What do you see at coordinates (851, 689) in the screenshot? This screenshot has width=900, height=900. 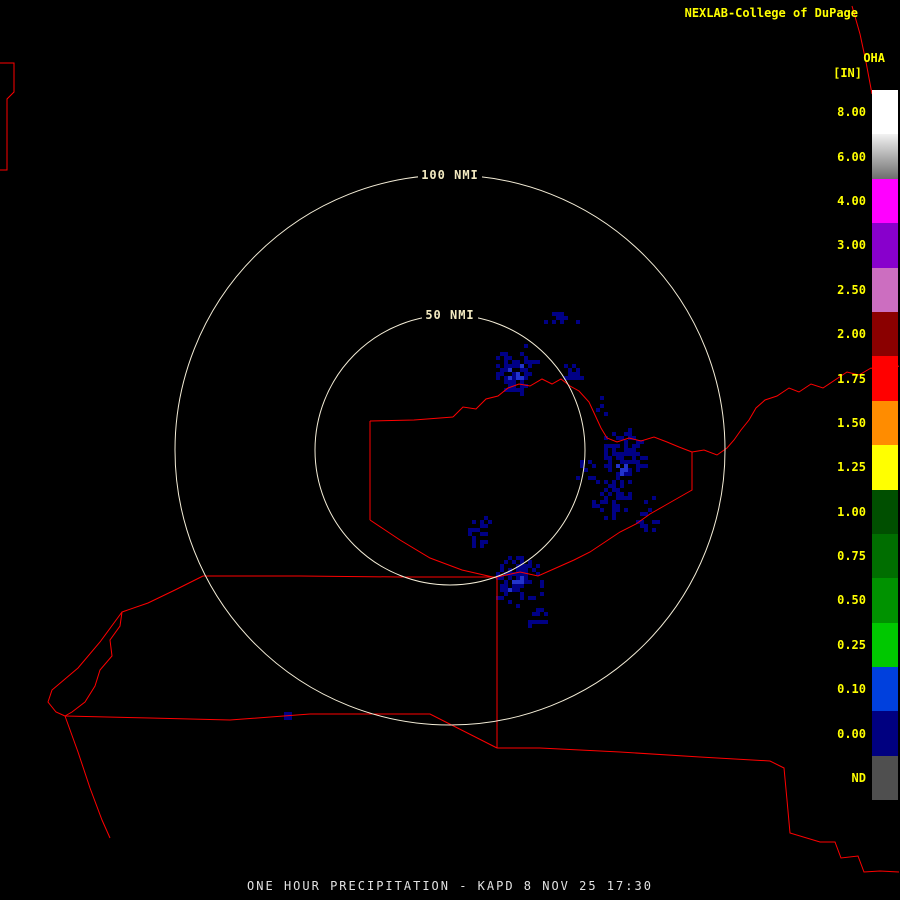 I see `legend-value-label: 0.10` at bounding box center [851, 689].